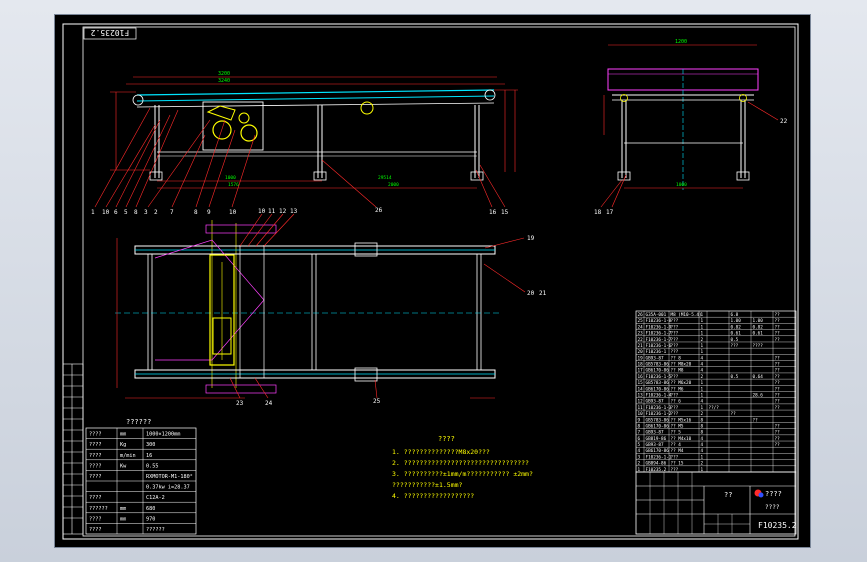 Image resolution: width=867 pixels, height=562 pixels. Describe the element at coordinates (106, 212) in the screenshot. I see `balloon-front-2: 10` at that location.